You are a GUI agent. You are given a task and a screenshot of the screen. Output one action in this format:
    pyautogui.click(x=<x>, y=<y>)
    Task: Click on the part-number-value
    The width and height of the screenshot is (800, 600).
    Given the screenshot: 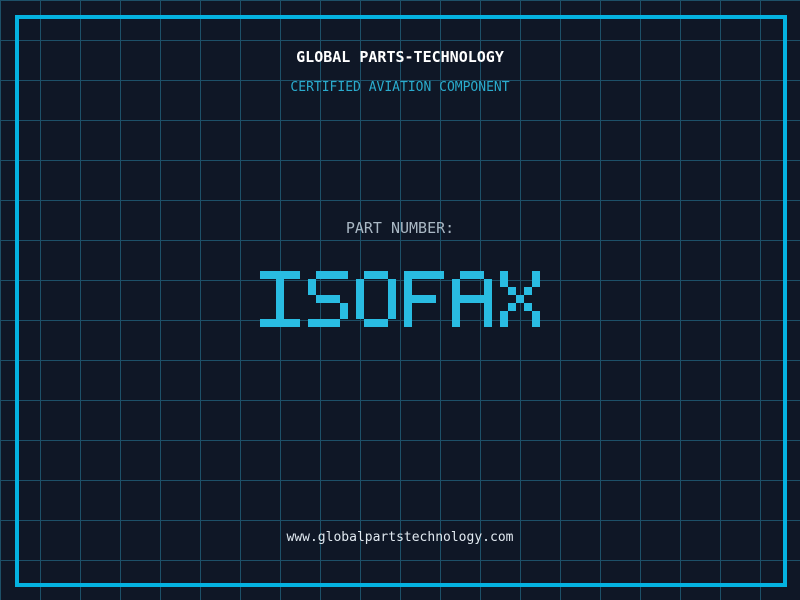 What is the action you would take?
    pyautogui.click(x=400, y=299)
    